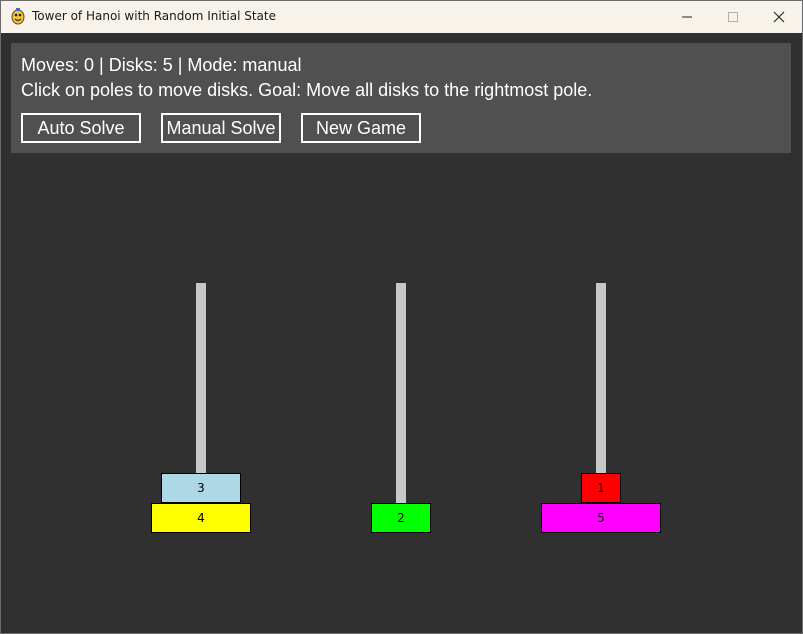 The height and width of the screenshot is (634, 803). Describe the element at coordinates (361, 128) in the screenshot. I see `new-game-button: New Game` at that location.